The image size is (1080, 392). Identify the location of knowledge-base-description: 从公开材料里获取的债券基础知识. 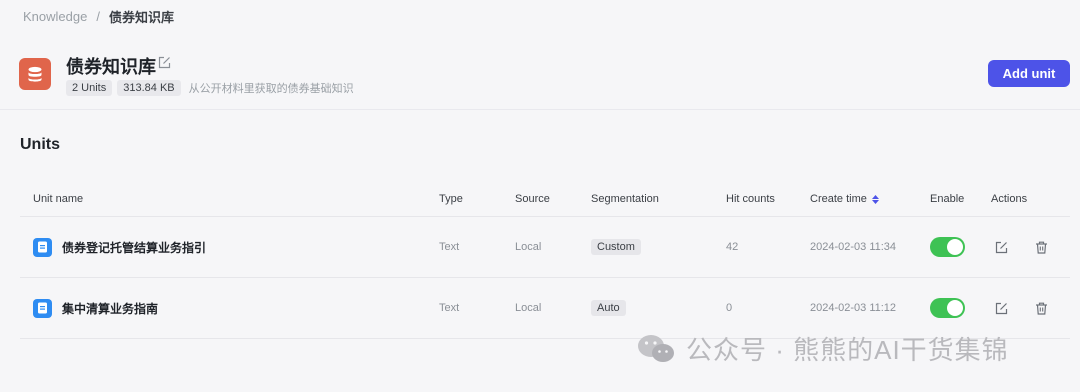
(271, 89).